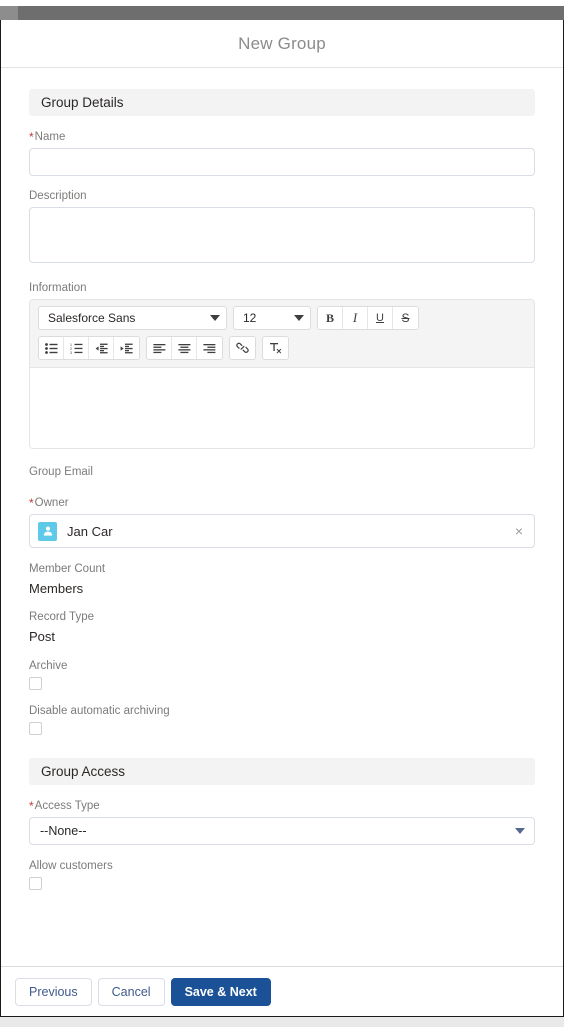 This screenshot has height=1027, width=564. What do you see at coordinates (282, 579) in the screenshot?
I see `field-member-count: Member Count Members` at bounding box center [282, 579].